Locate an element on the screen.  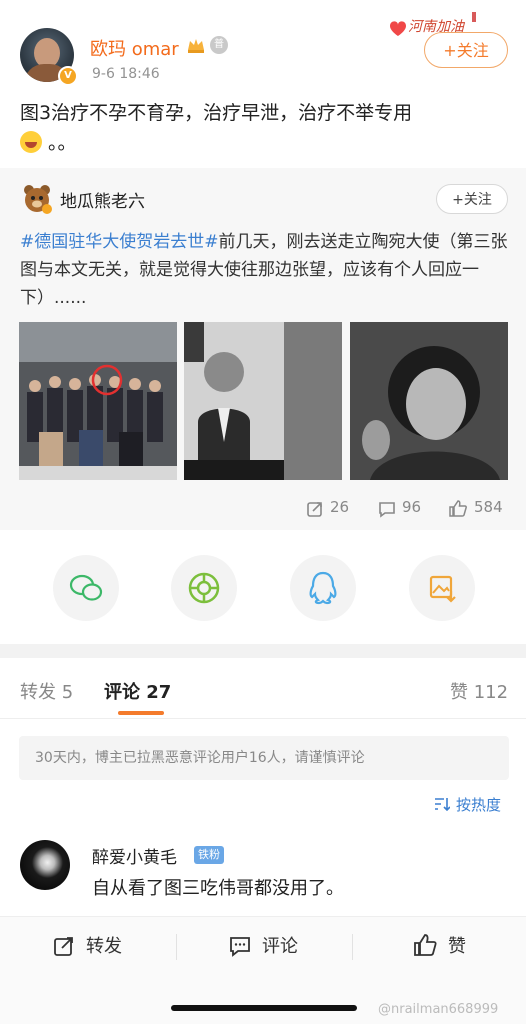
tabs-divider is located at coordinates (263, 718).